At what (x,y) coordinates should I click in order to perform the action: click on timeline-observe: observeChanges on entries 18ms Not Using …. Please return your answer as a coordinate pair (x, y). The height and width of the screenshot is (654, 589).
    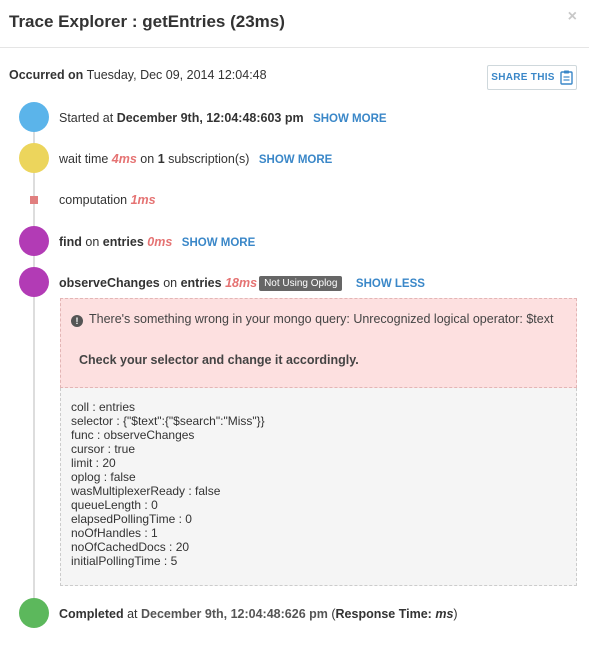
    Looking at the image, I should click on (242, 283).